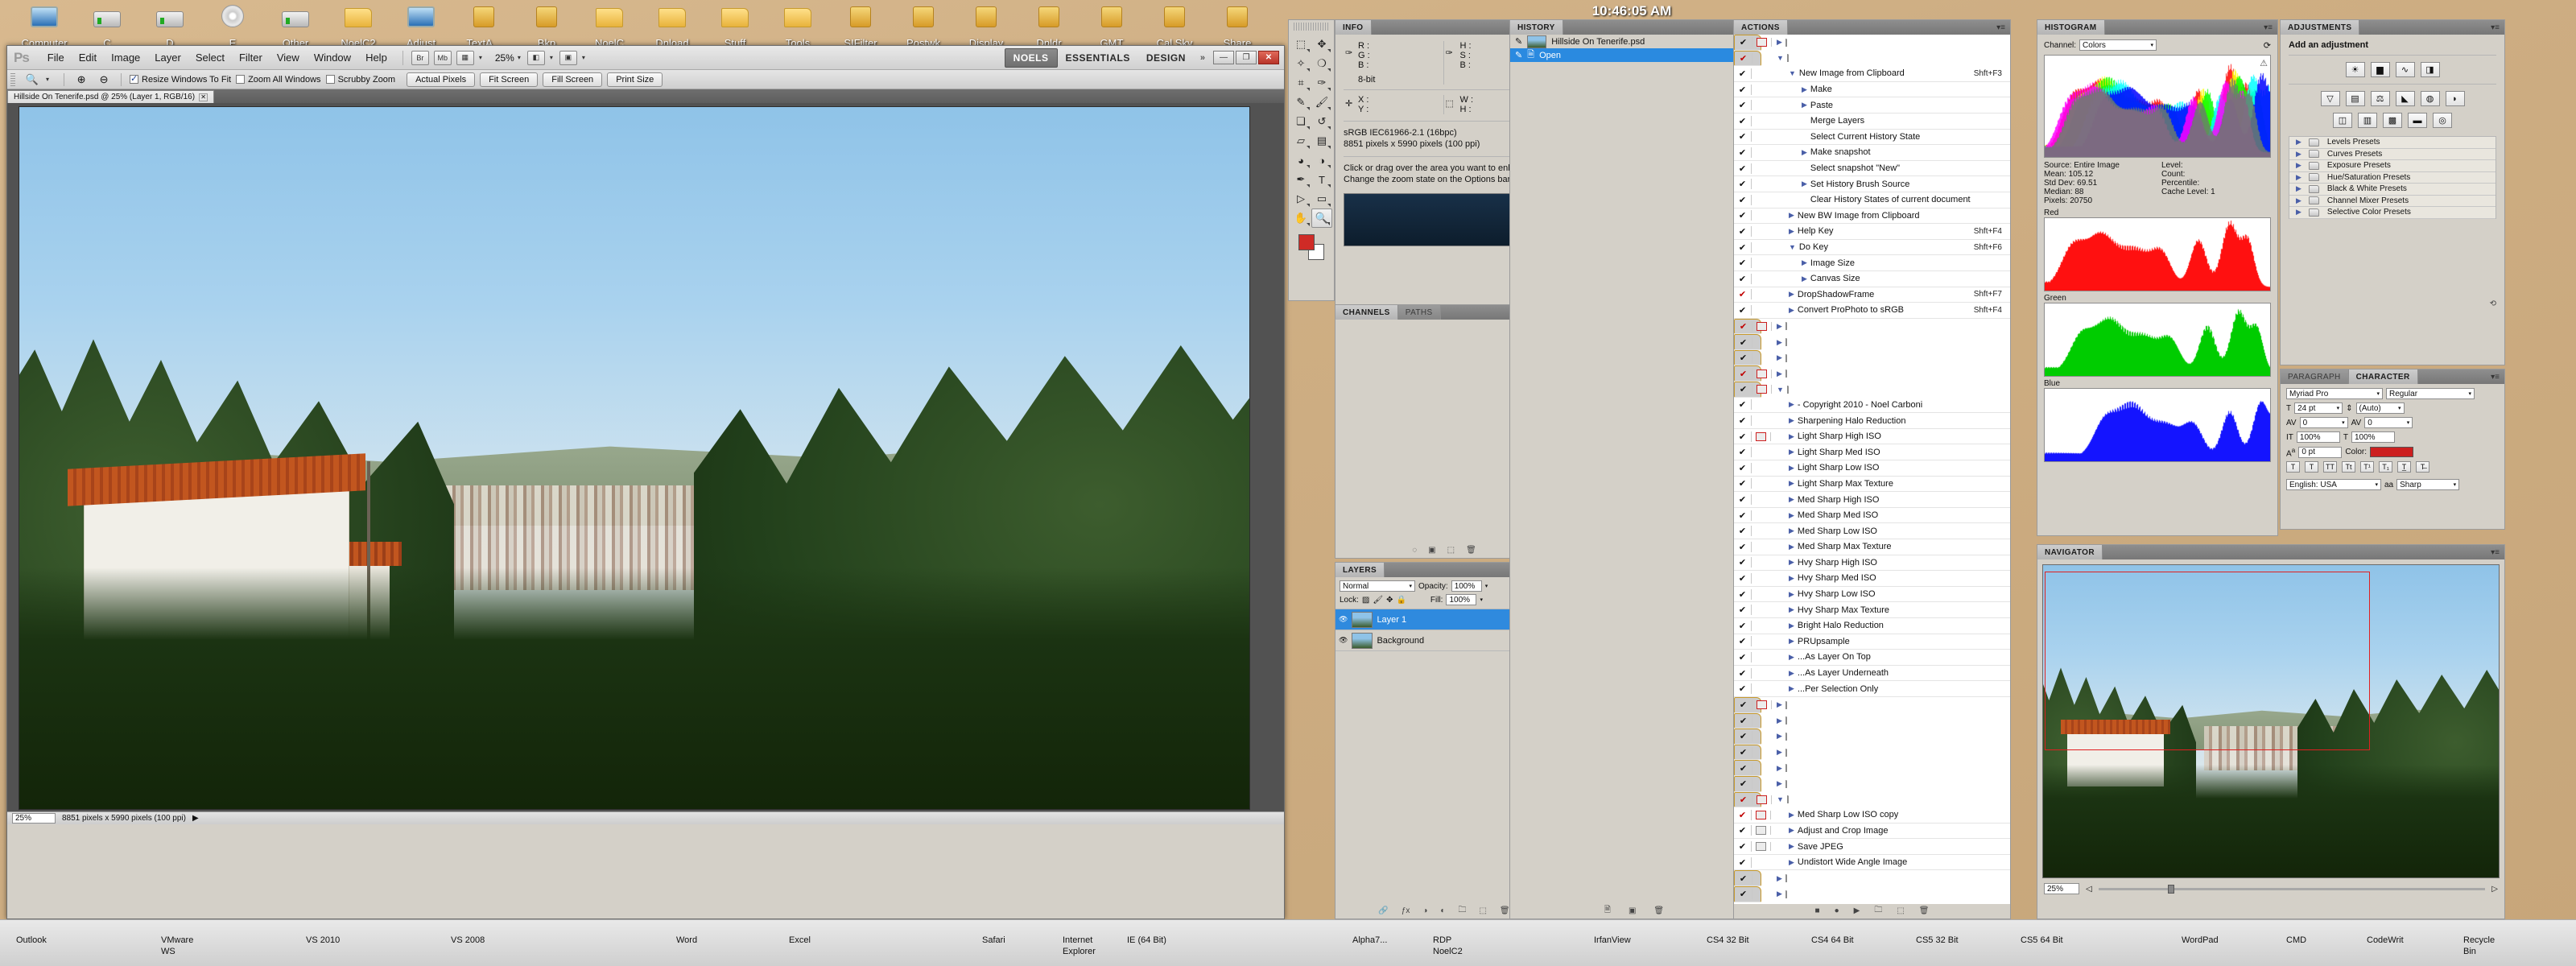 The height and width of the screenshot is (966, 2576). What do you see at coordinates (2417, 121) in the screenshot?
I see `gradient-map-icon: ▬` at bounding box center [2417, 121].